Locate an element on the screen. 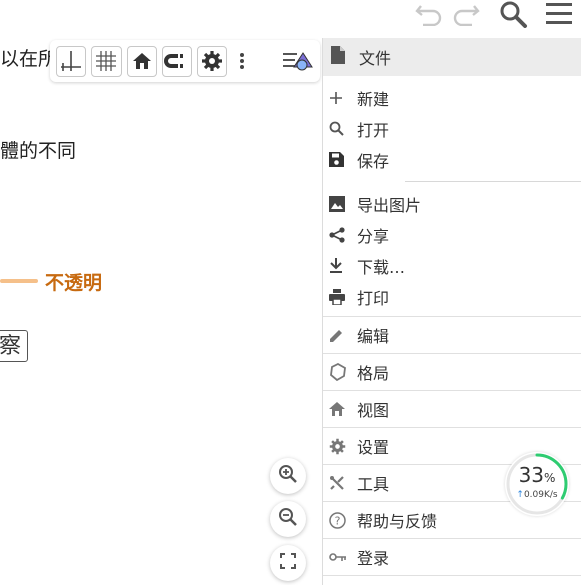 This screenshot has height=585, width=581. menu-item-label: 分享 is located at coordinates (373, 236).